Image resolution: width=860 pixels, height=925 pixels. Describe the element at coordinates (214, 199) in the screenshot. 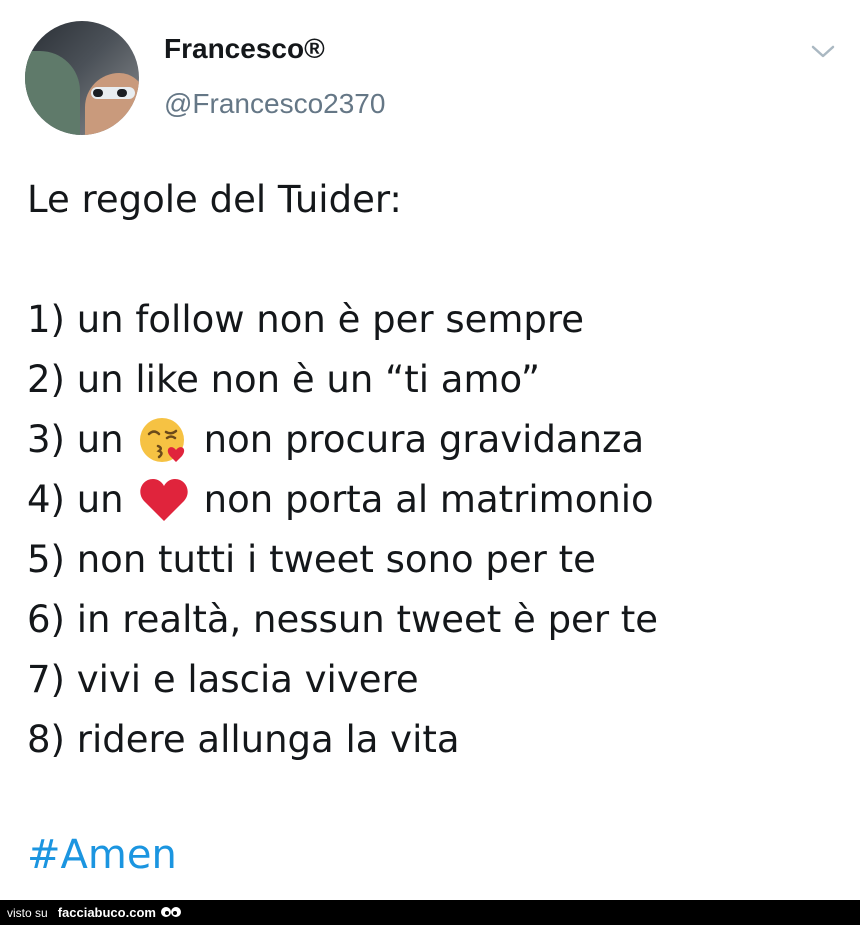

I see `tweet-title: Le regole del Tuider:` at that location.